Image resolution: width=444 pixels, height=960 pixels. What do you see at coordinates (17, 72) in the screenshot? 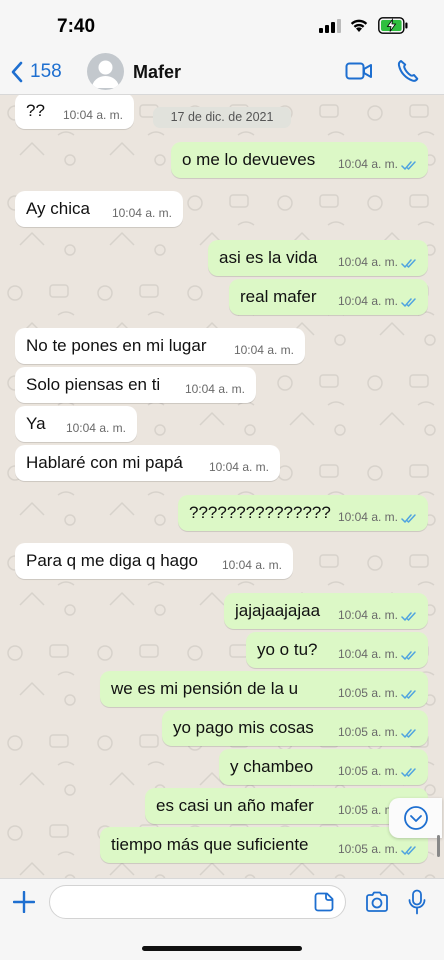
I see `chevron-left-icon` at bounding box center [17, 72].